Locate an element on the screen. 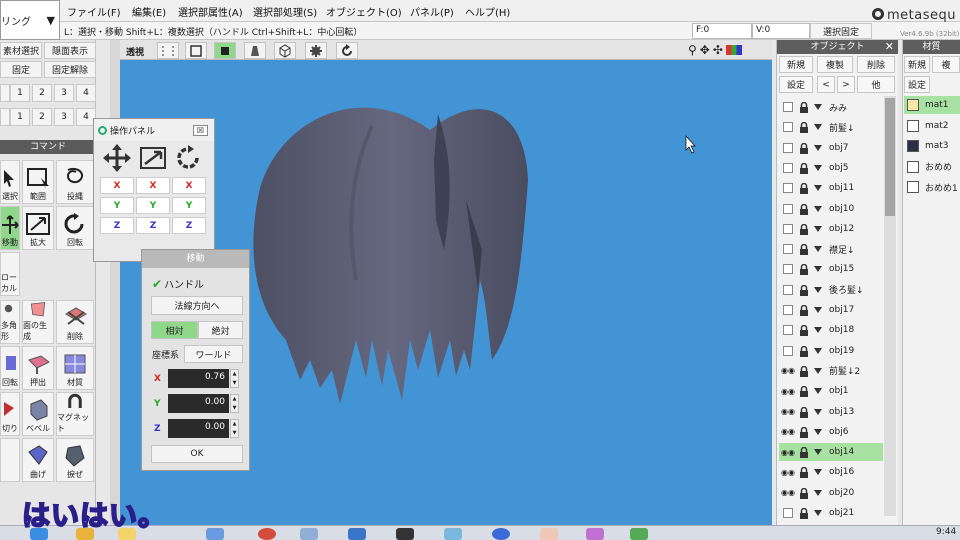 The width and height of the screenshot is (960, 540). tool-select: 選択 is located at coordinates (10, 182).